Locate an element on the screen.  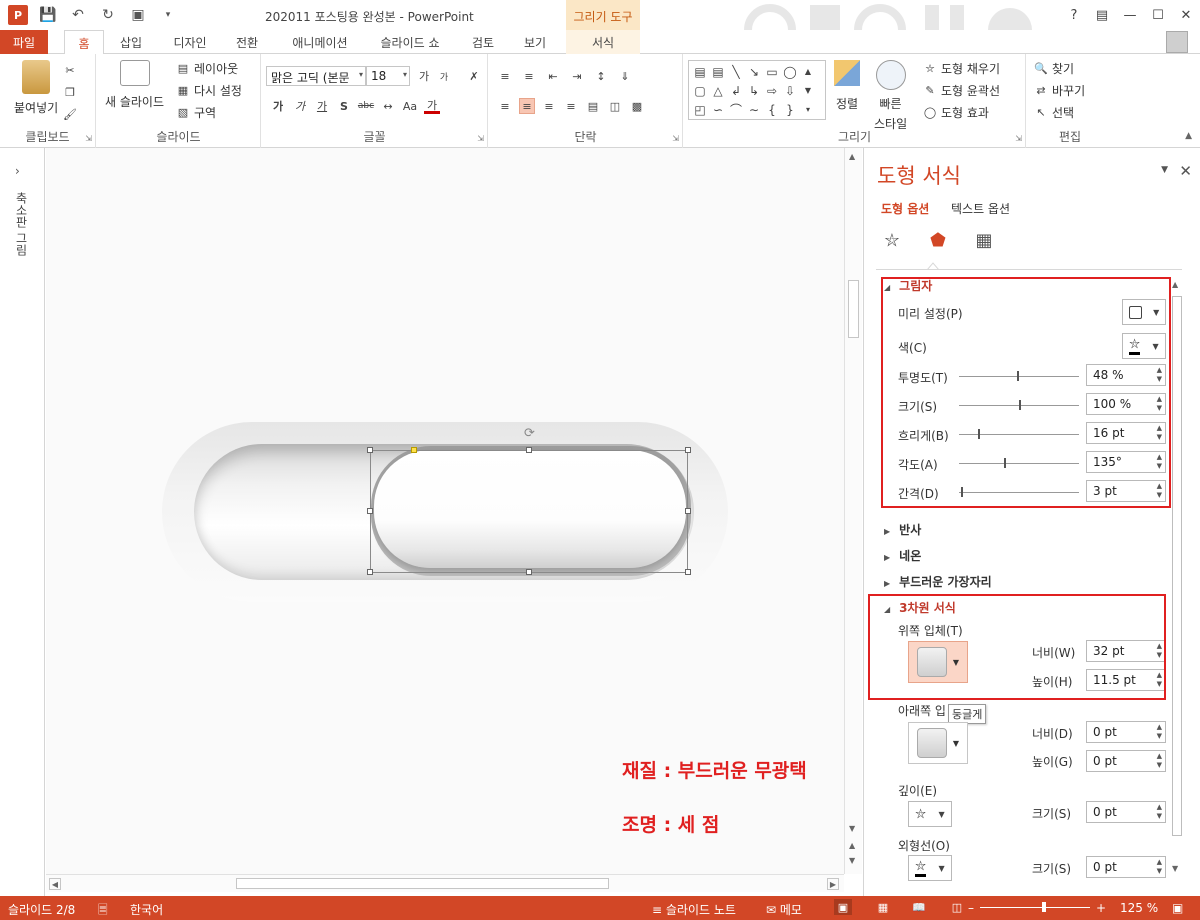
shape-outline-button: ✎ 도형 윤곽선 is located at coordinates (961, 90).